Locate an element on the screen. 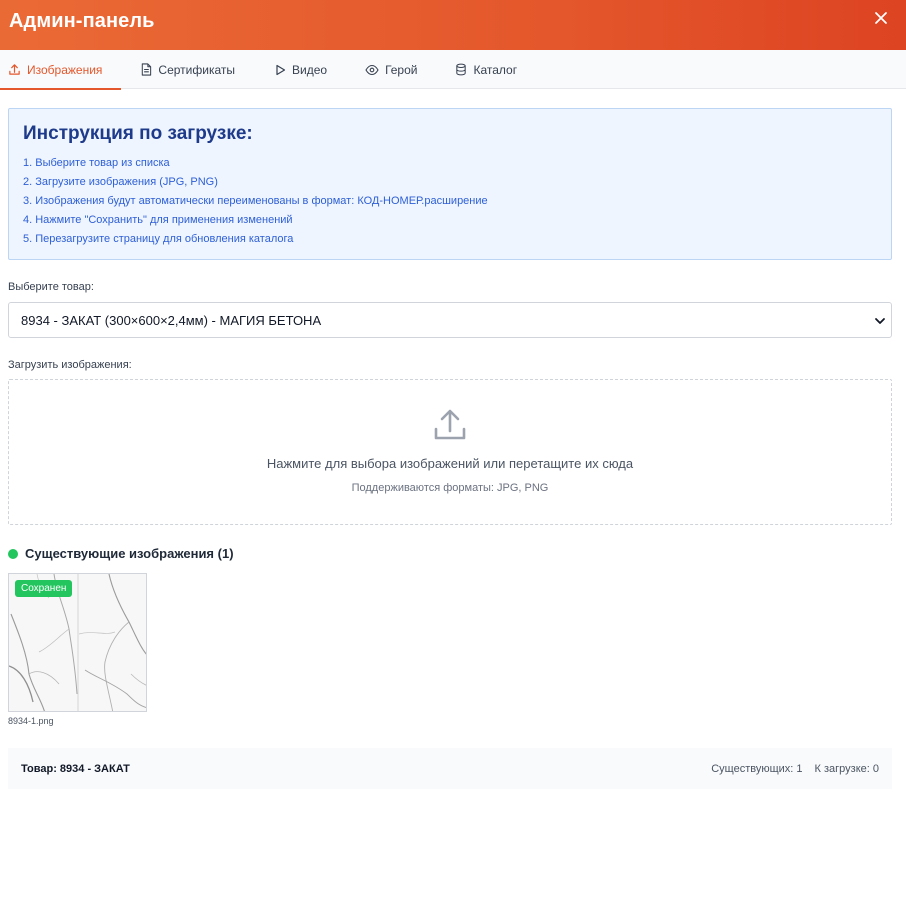 The image size is (906, 923). tab-catalog: Каталог is located at coordinates (486, 69).